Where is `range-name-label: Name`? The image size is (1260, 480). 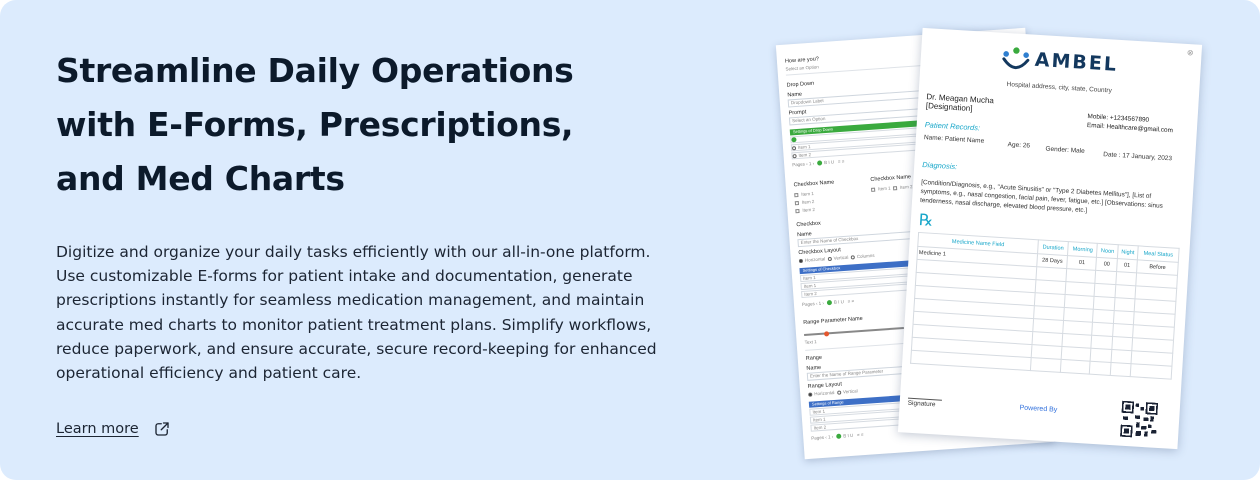
range-name-label: Name is located at coordinates (814, 368).